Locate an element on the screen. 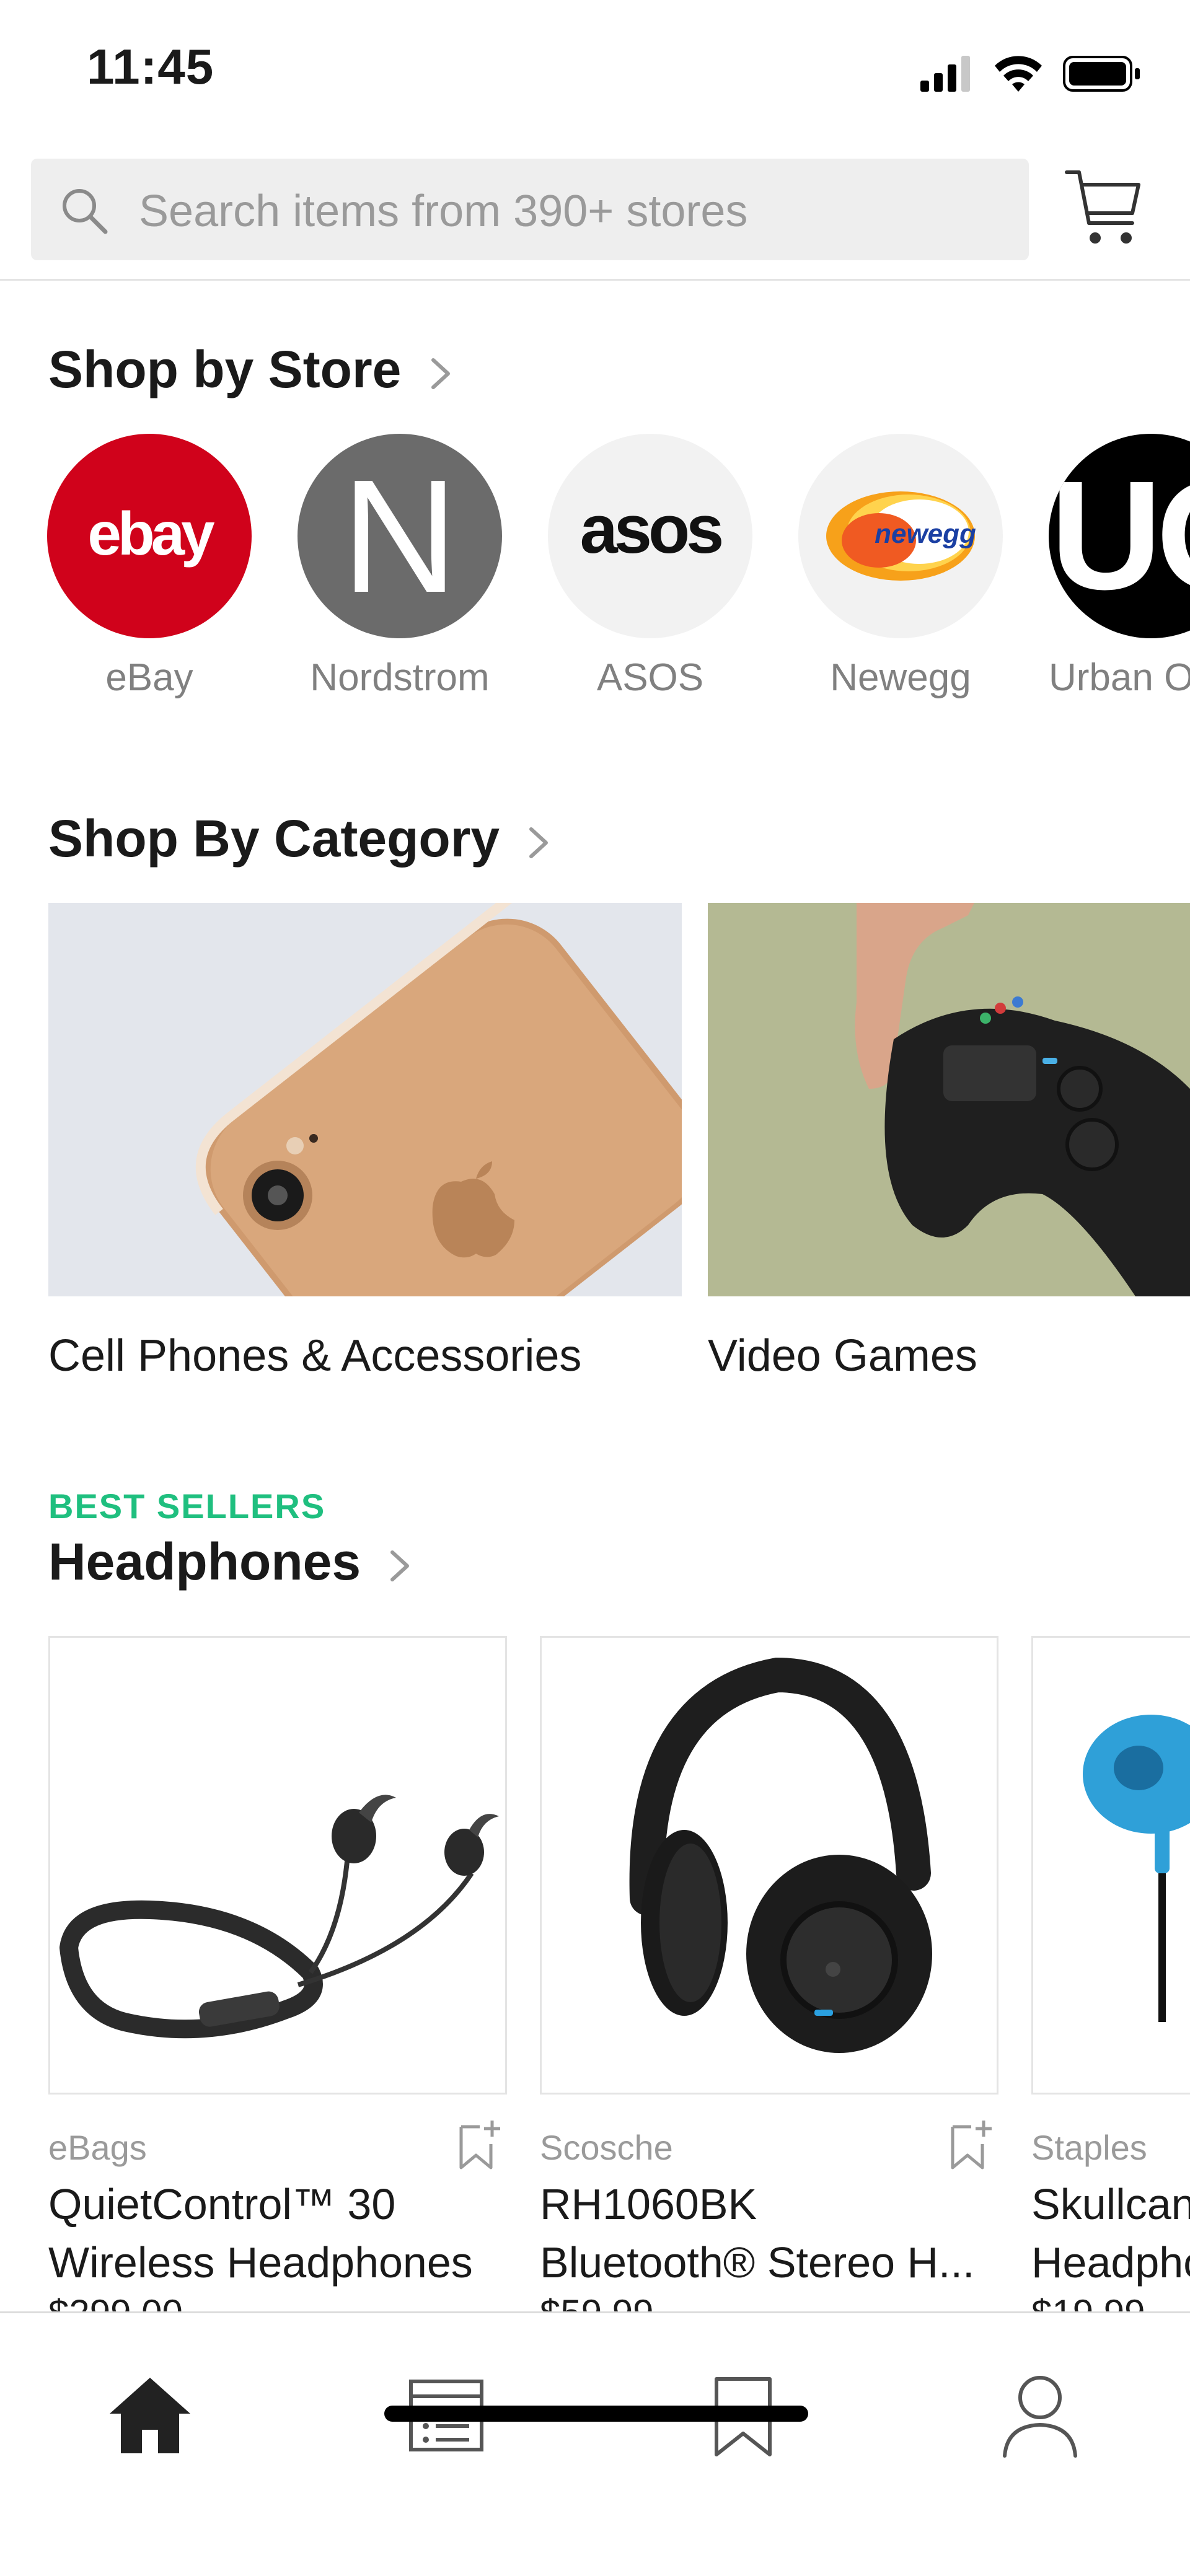 This screenshot has height=2576, width=1190. store-asos: asos ASOS is located at coordinates (650, 573).